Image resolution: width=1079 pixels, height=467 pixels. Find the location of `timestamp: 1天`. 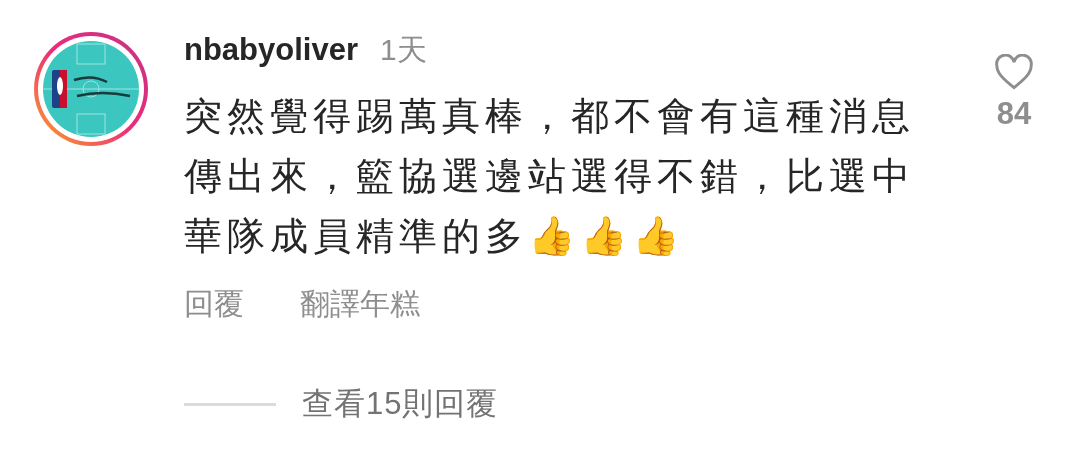

timestamp: 1天 is located at coordinates (403, 50).